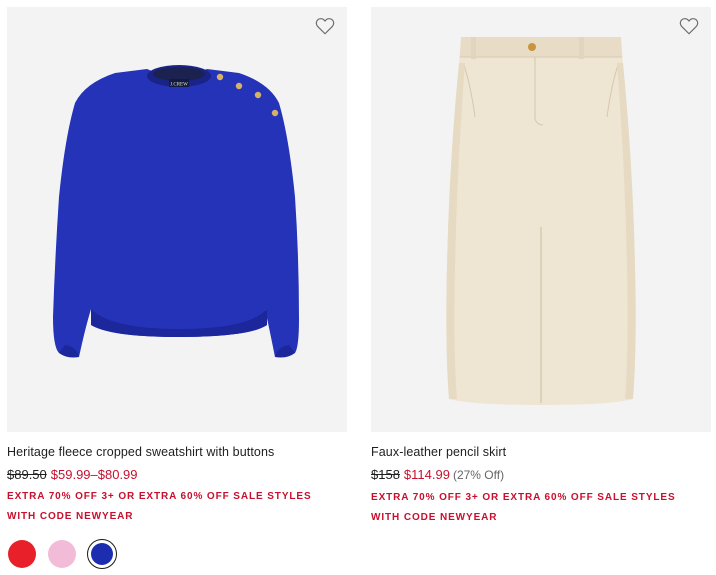  Describe the element at coordinates (22, 554) in the screenshot. I see `swatch-red` at that location.